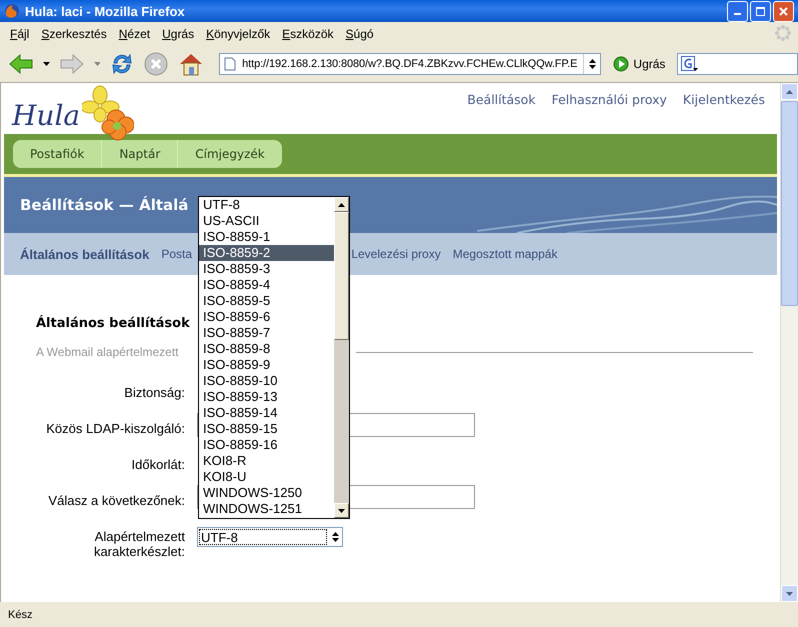 This screenshot has height=627, width=798. Describe the element at coordinates (113, 323) in the screenshot. I see `section-title: Általános beállítások` at that location.